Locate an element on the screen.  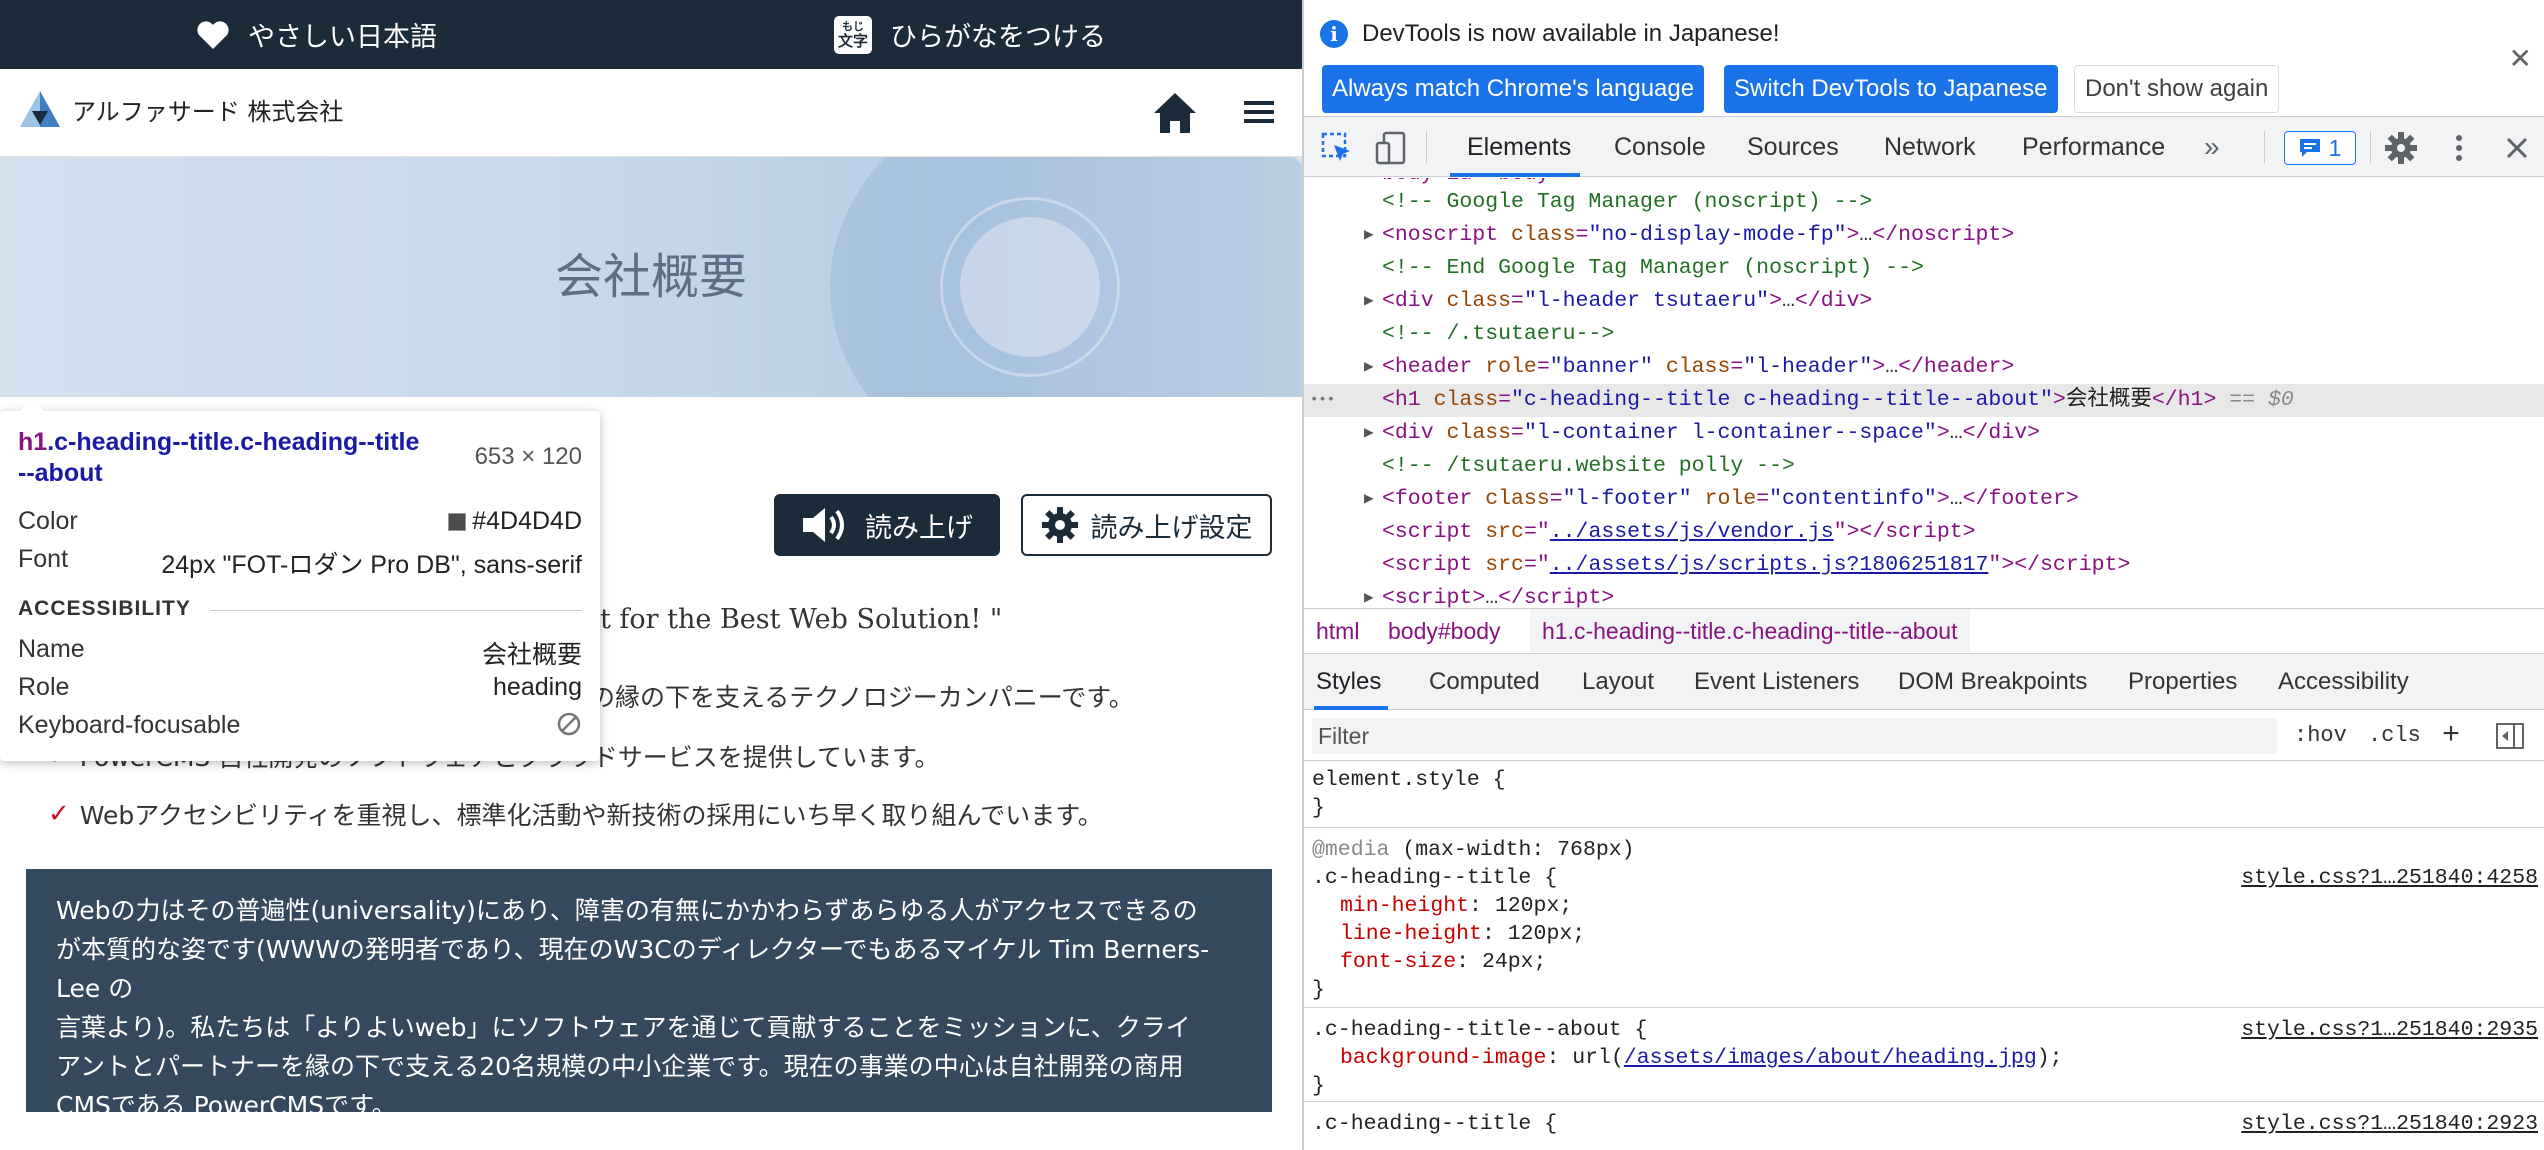
script-src-link: ../assets/js/vendor.js is located at coordinates (1692, 532).